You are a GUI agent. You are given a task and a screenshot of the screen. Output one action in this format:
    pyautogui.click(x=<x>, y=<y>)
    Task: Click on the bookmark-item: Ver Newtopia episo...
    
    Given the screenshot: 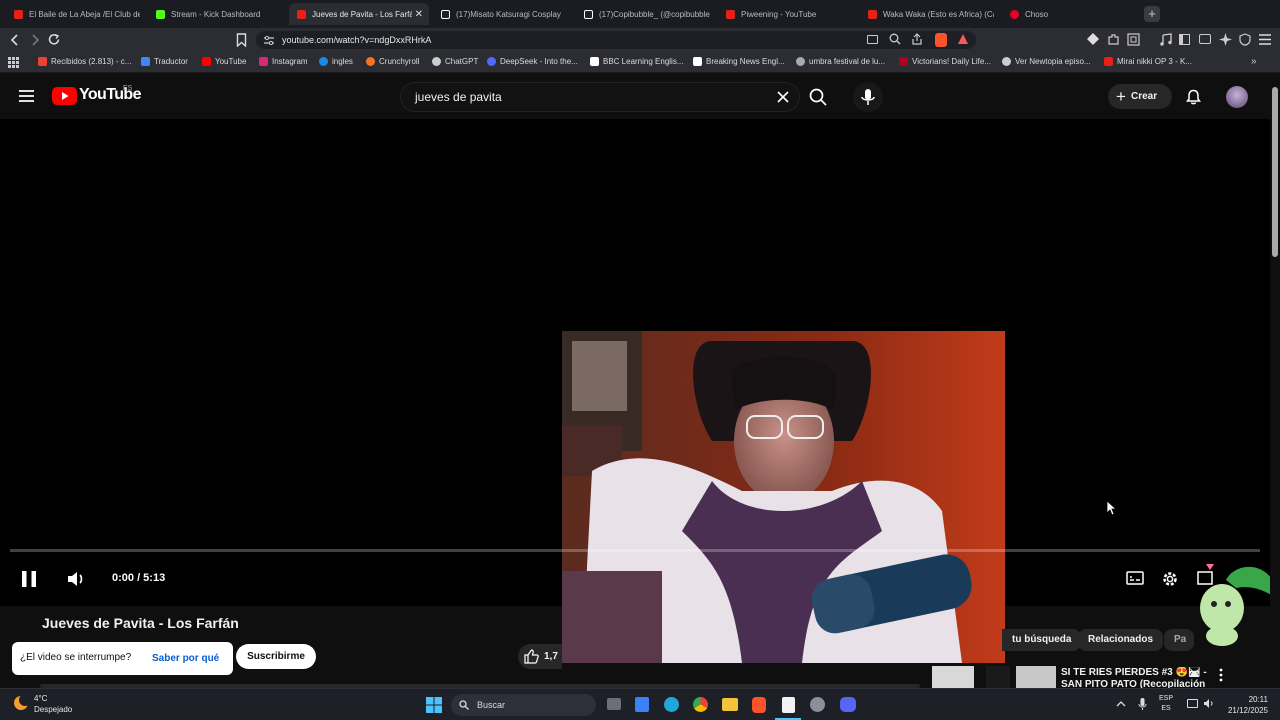 What is the action you would take?
    pyautogui.click(x=1046, y=61)
    